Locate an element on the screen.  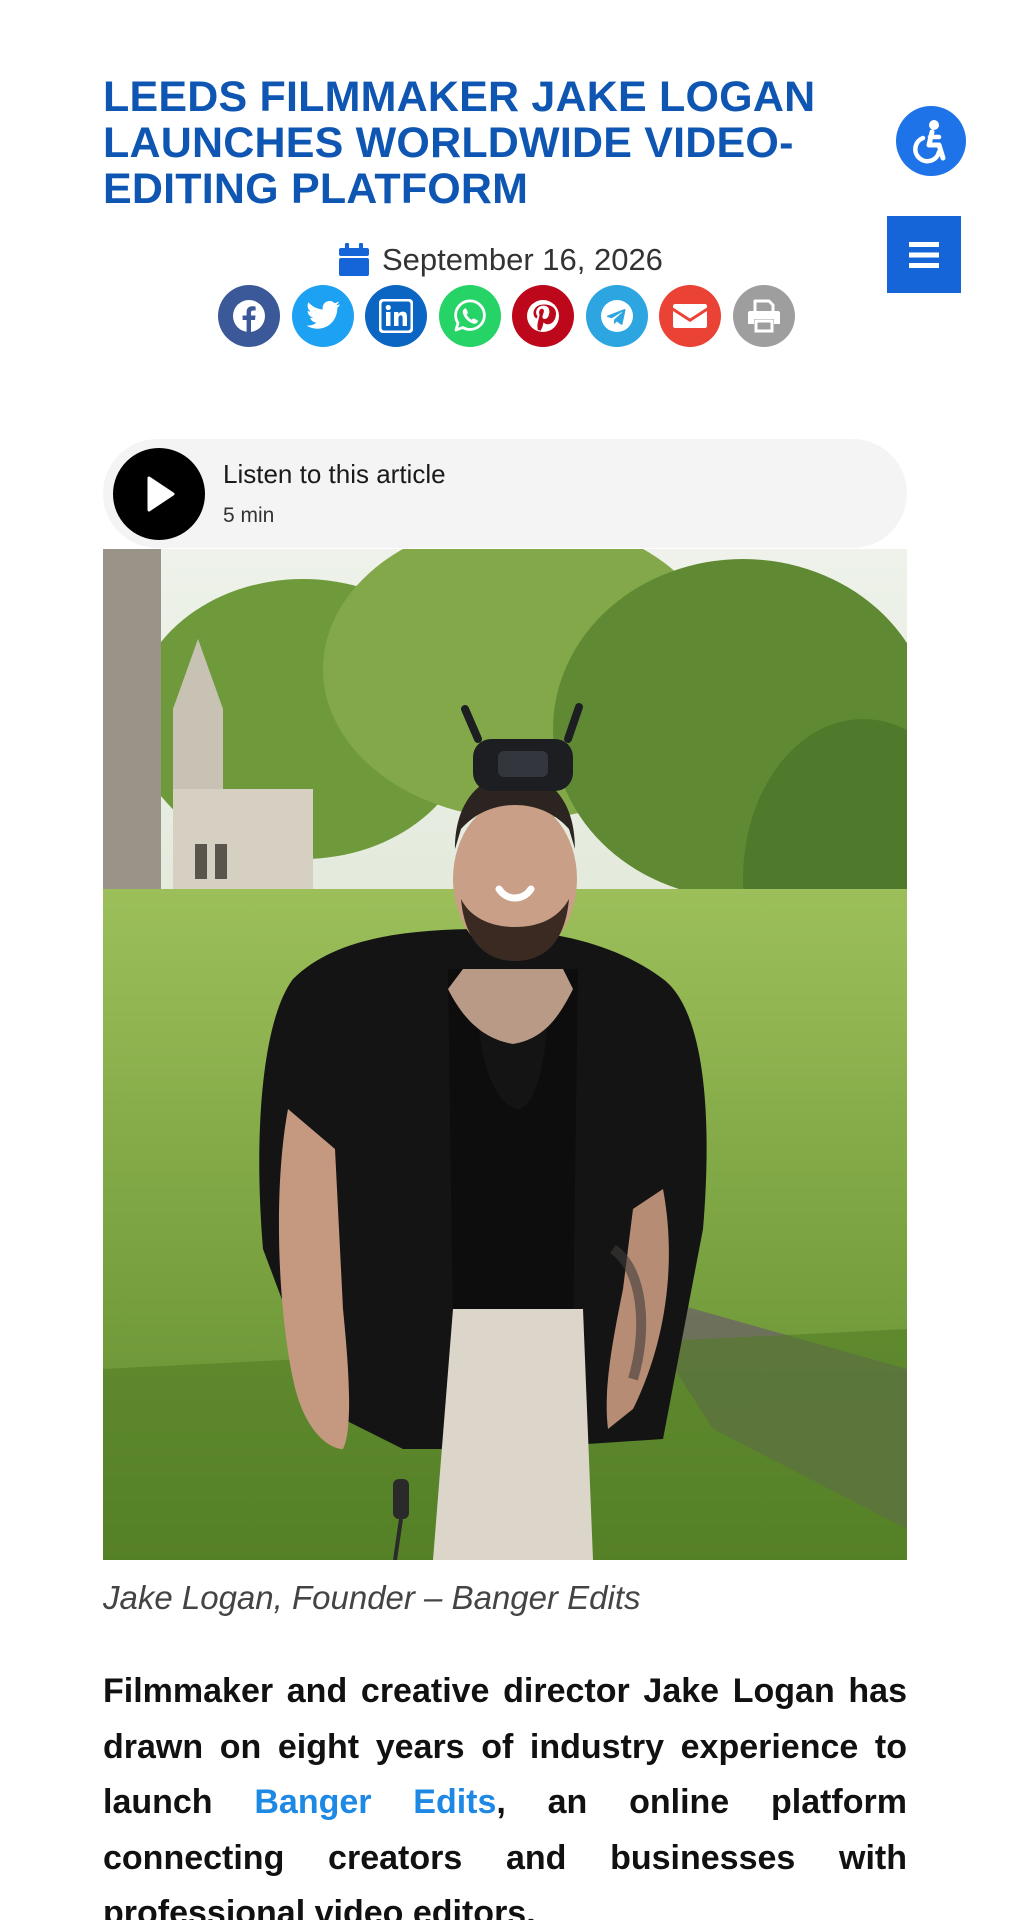
telegram-icon is located at coordinates (616, 316).